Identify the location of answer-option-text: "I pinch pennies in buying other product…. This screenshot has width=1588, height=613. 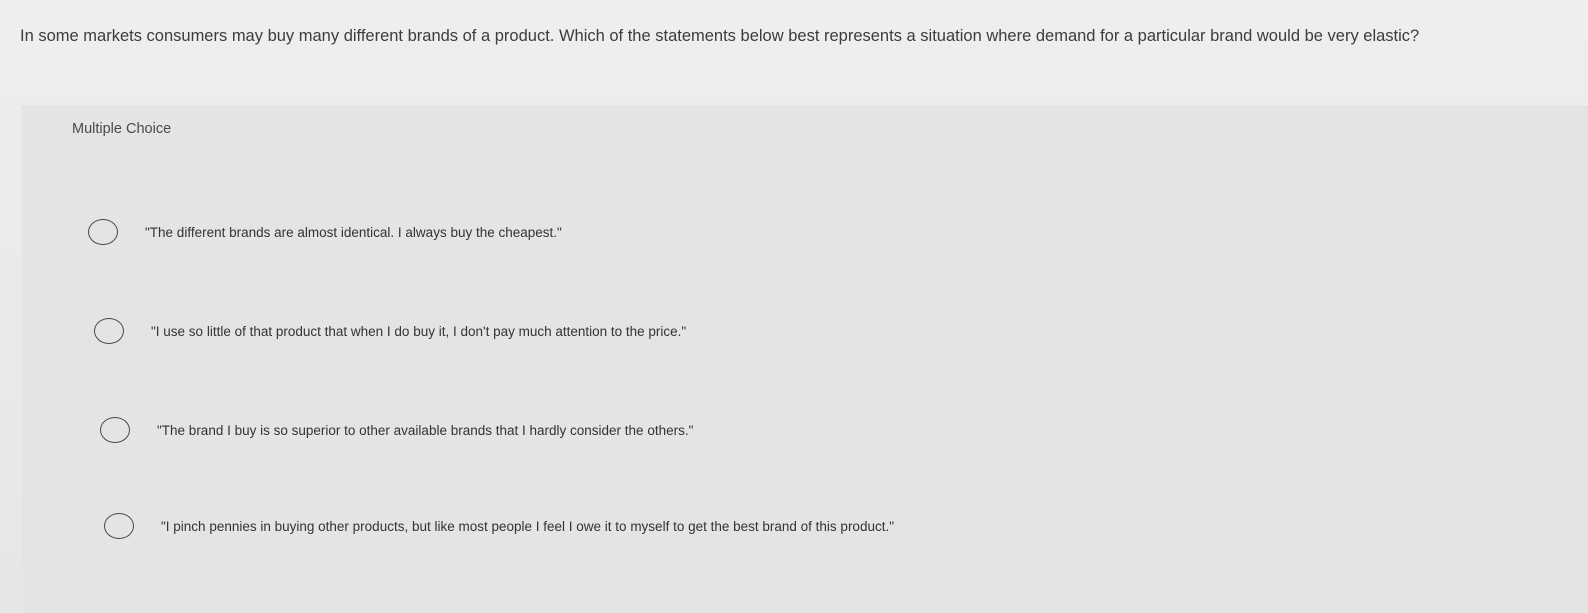
(528, 526).